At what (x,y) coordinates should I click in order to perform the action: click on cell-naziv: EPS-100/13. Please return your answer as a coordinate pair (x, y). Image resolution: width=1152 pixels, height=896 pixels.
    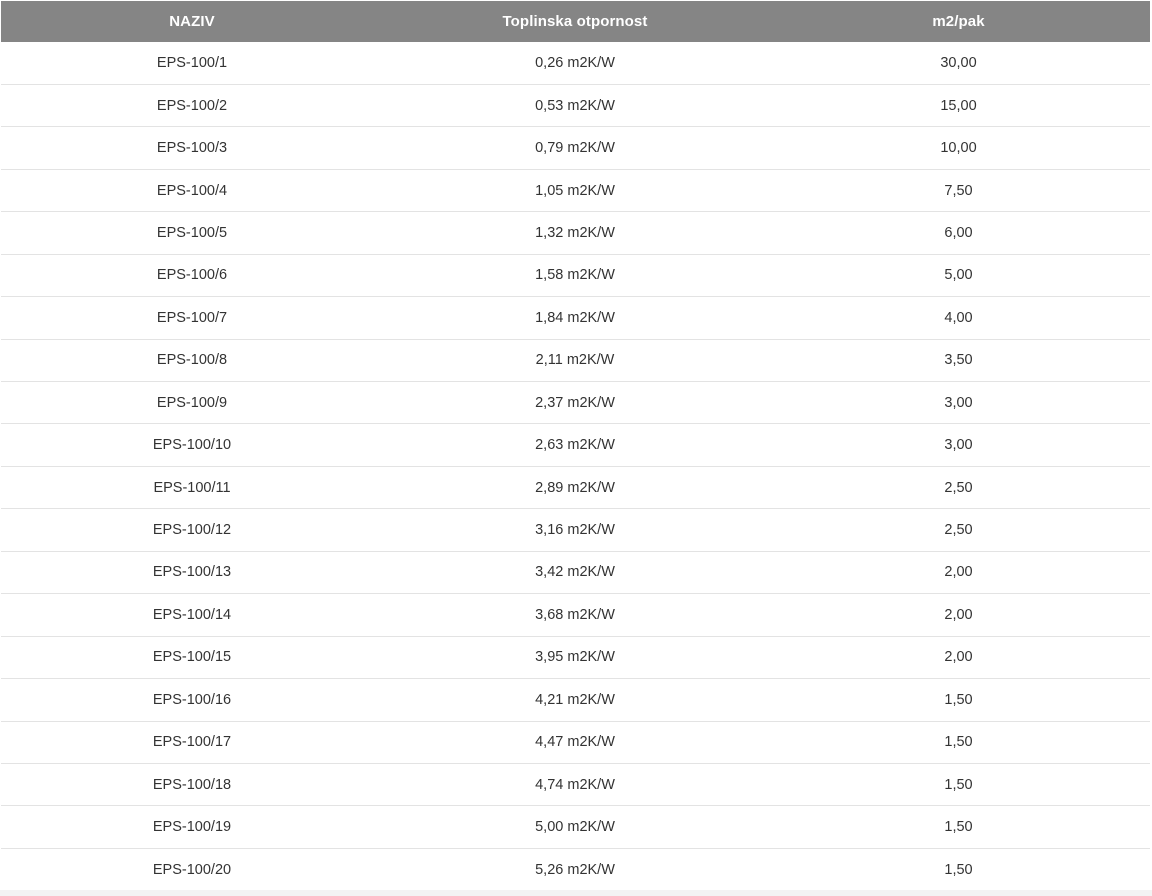
    Looking at the image, I should click on (192, 572).